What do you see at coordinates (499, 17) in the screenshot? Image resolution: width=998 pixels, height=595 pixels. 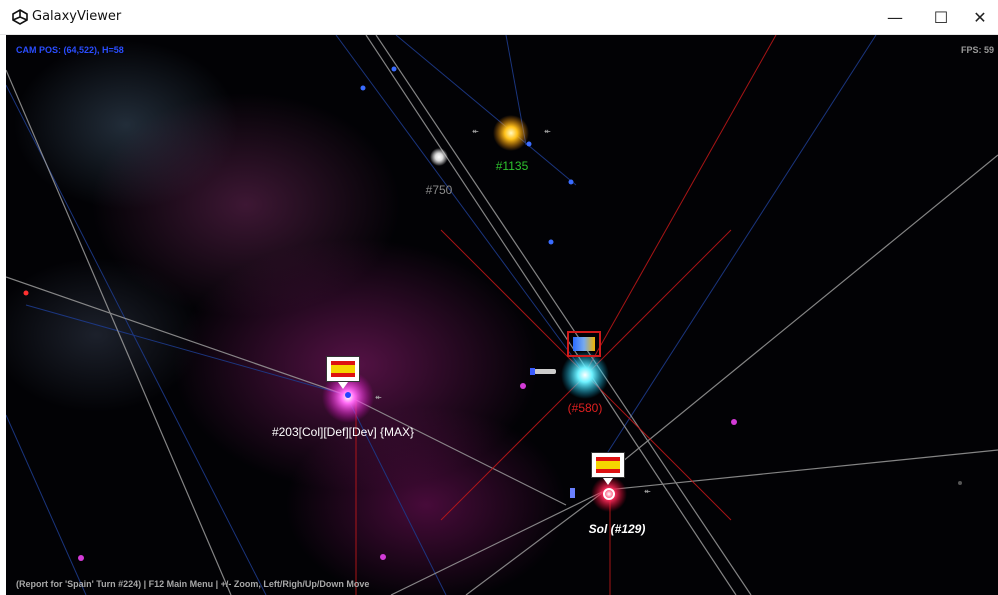 I see `title-bar: GalaxyViewer — ☐ ✕` at bounding box center [499, 17].